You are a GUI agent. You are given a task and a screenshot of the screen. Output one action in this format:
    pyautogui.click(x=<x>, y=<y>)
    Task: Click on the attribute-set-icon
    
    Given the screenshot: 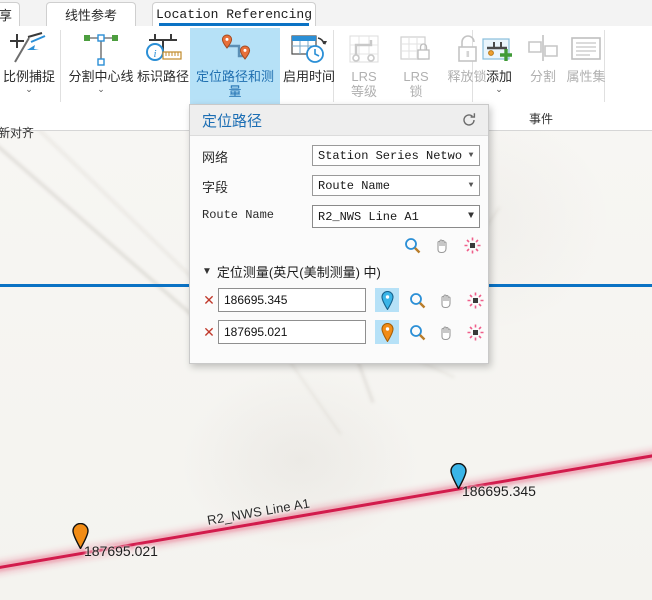 What is the action you would take?
    pyautogui.click(x=586, y=48)
    